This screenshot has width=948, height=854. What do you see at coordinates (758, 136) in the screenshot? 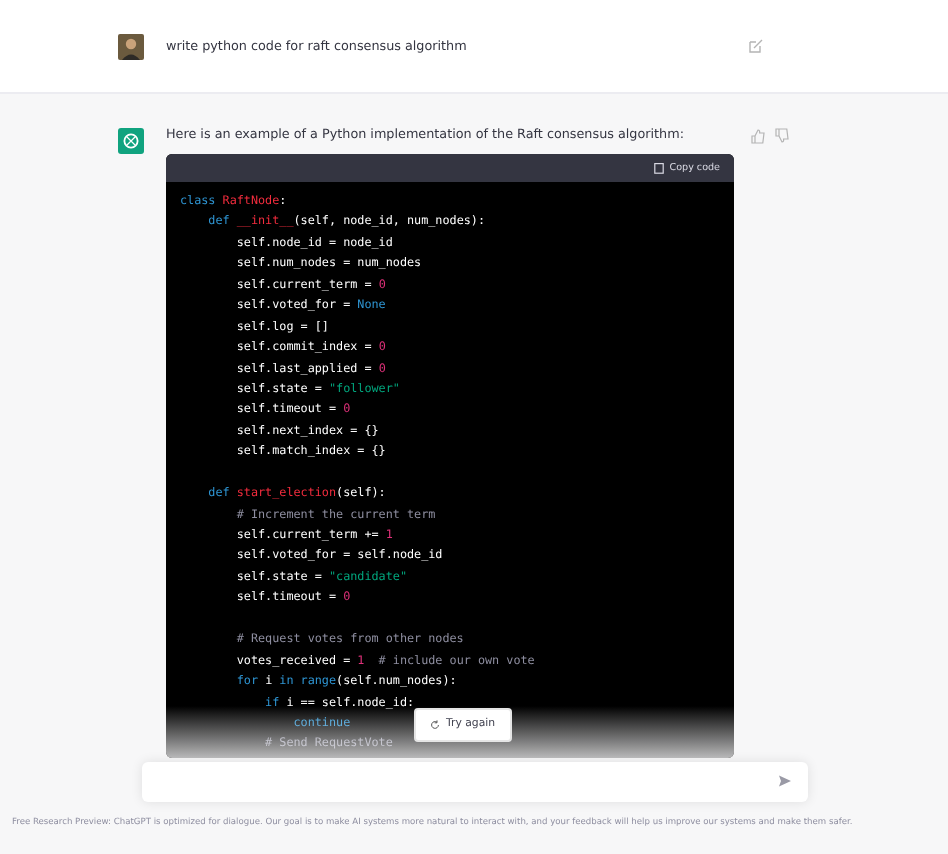
I see `thumbs-up-icon` at bounding box center [758, 136].